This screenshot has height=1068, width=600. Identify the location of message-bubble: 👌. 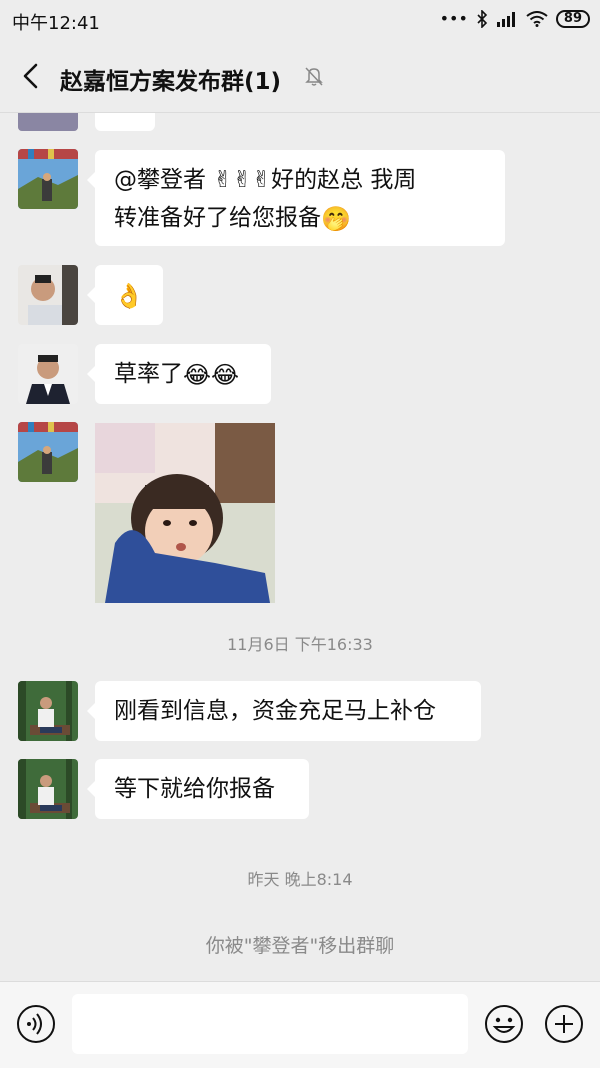
(125, 295).